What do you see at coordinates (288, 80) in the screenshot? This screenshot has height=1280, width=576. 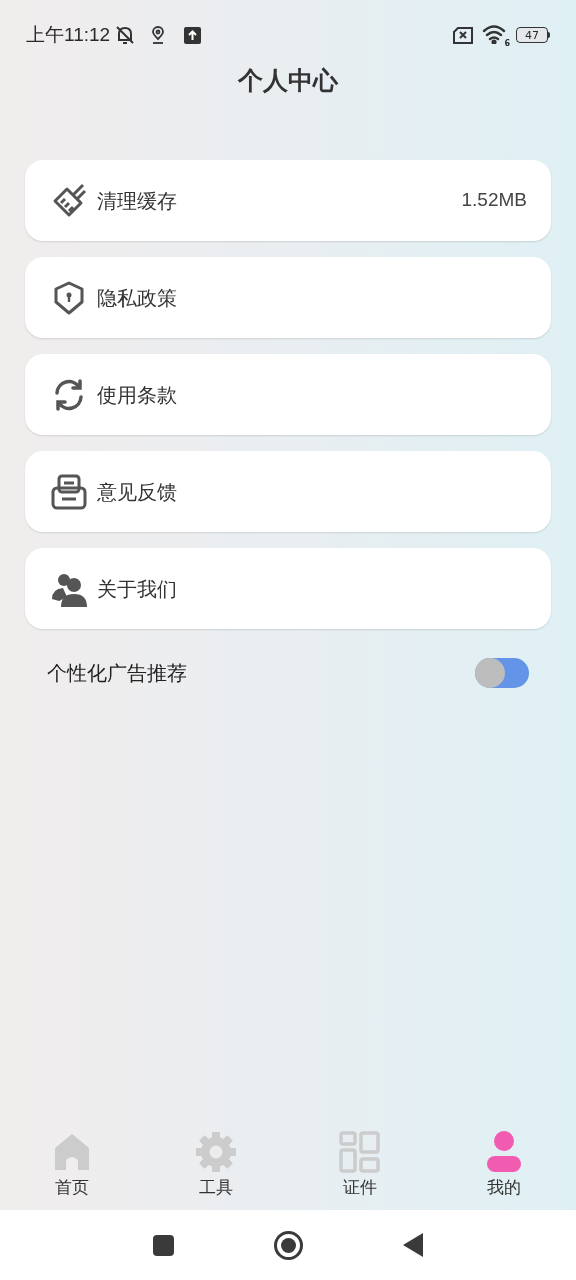 I see `page-title: 个人中心` at bounding box center [288, 80].